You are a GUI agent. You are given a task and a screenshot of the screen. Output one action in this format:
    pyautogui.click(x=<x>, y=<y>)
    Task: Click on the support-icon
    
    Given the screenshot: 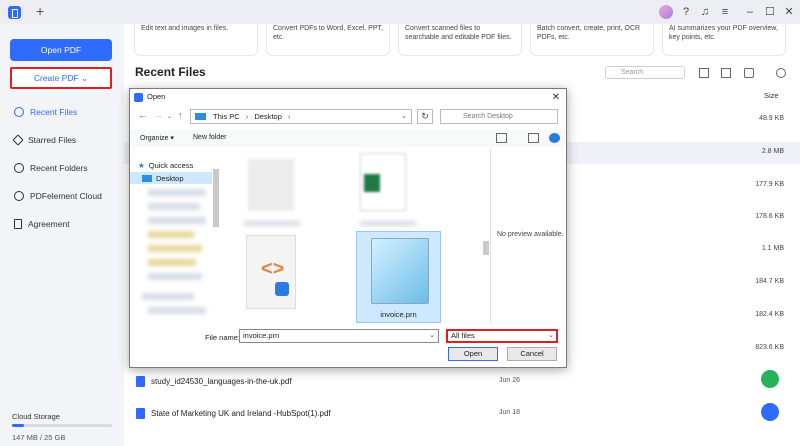 What is the action you would take?
    pyautogui.click(x=770, y=379)
    